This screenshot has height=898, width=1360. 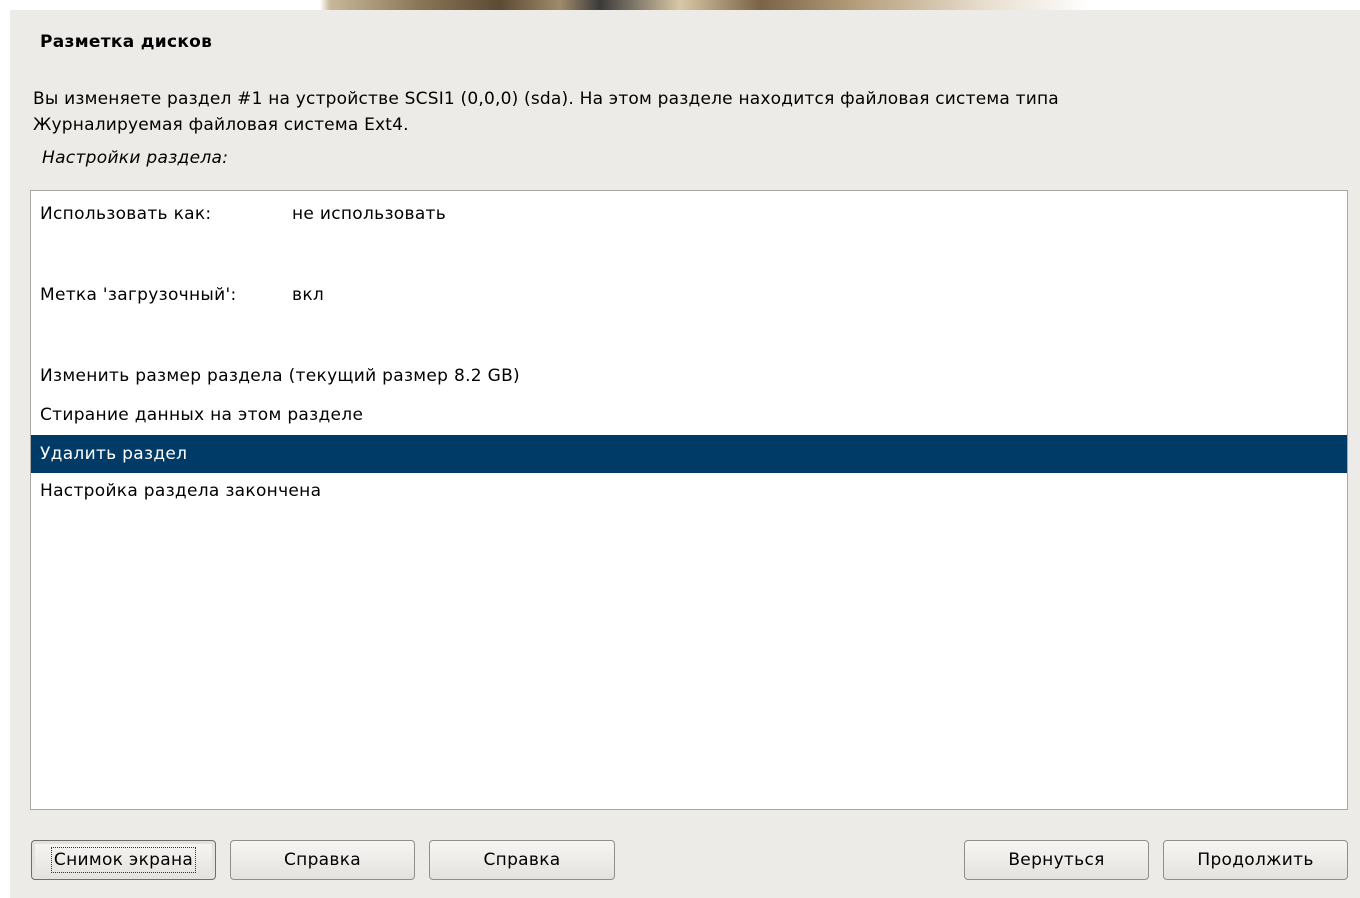 What do you see at coordinates (689, 491) in the screenshot?
I see `list-item-done-setting-up: Настройка раздела закончена` at bounding box center [689, 491].